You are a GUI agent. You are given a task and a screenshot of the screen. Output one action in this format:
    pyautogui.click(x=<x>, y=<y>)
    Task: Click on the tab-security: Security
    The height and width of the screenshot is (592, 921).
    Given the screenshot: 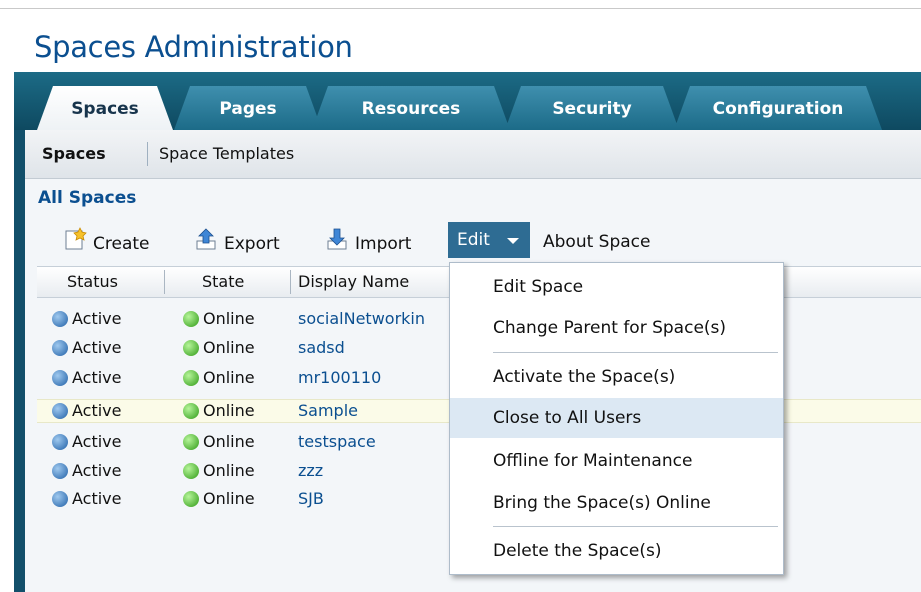 What is the action you would take?
    pyautogui.click(x=592, y=108)
    